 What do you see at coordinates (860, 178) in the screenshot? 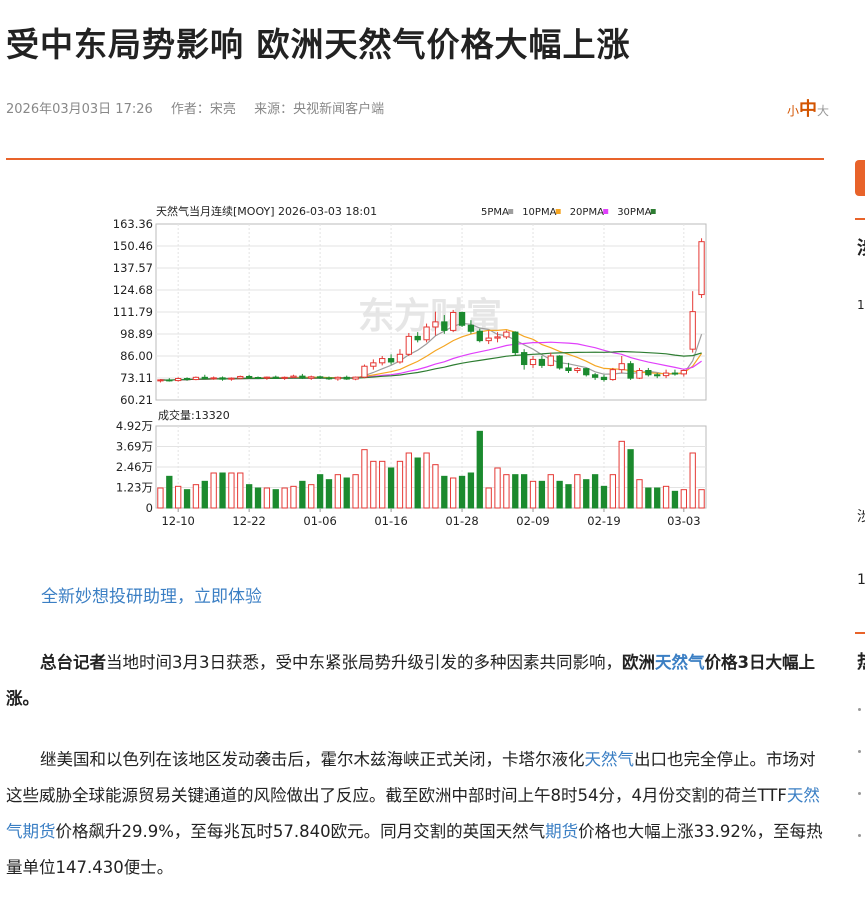
I see `sidebar-tab` at bounding box center [860, 178].